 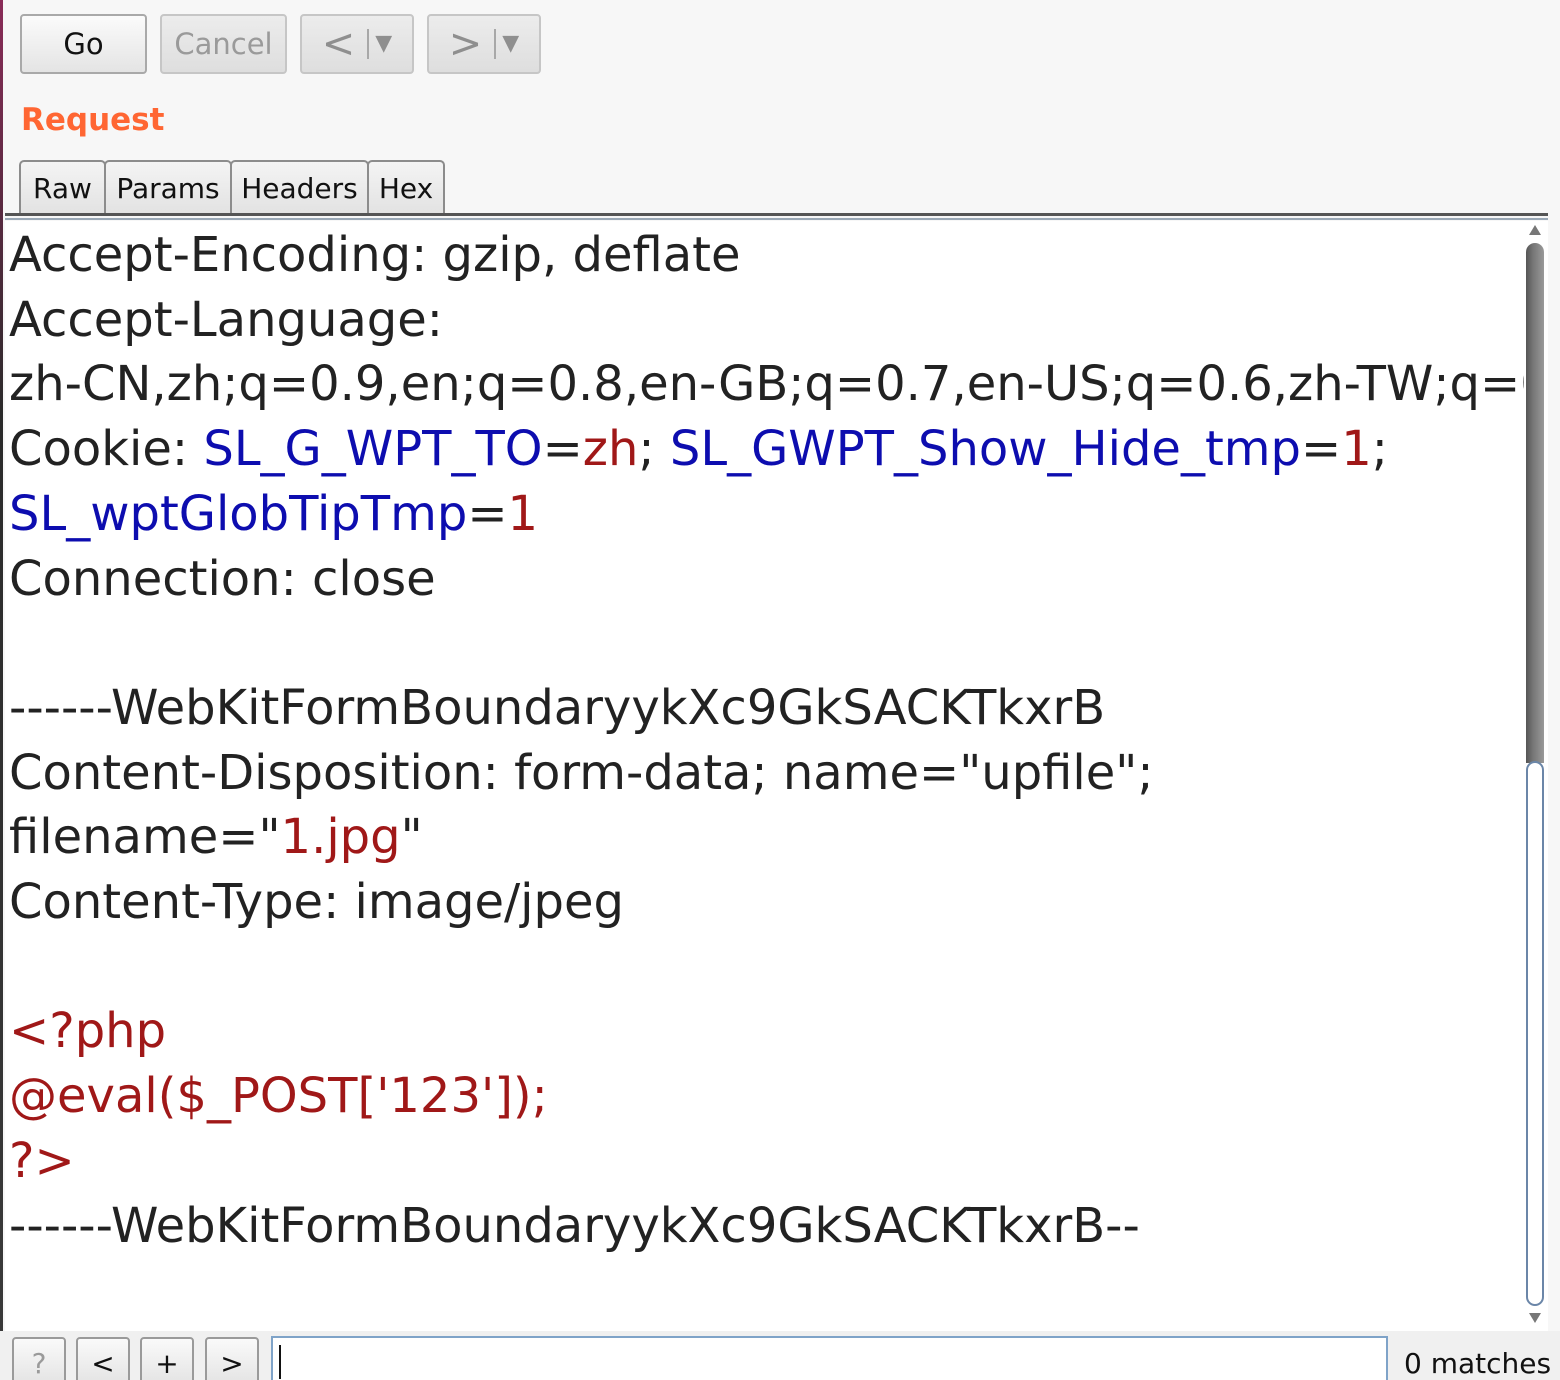 What do you see at coordinates (510, 44) in the screenshot?
I see `forward-dropdown-icon: ▼` at bounding box center [510, 44].